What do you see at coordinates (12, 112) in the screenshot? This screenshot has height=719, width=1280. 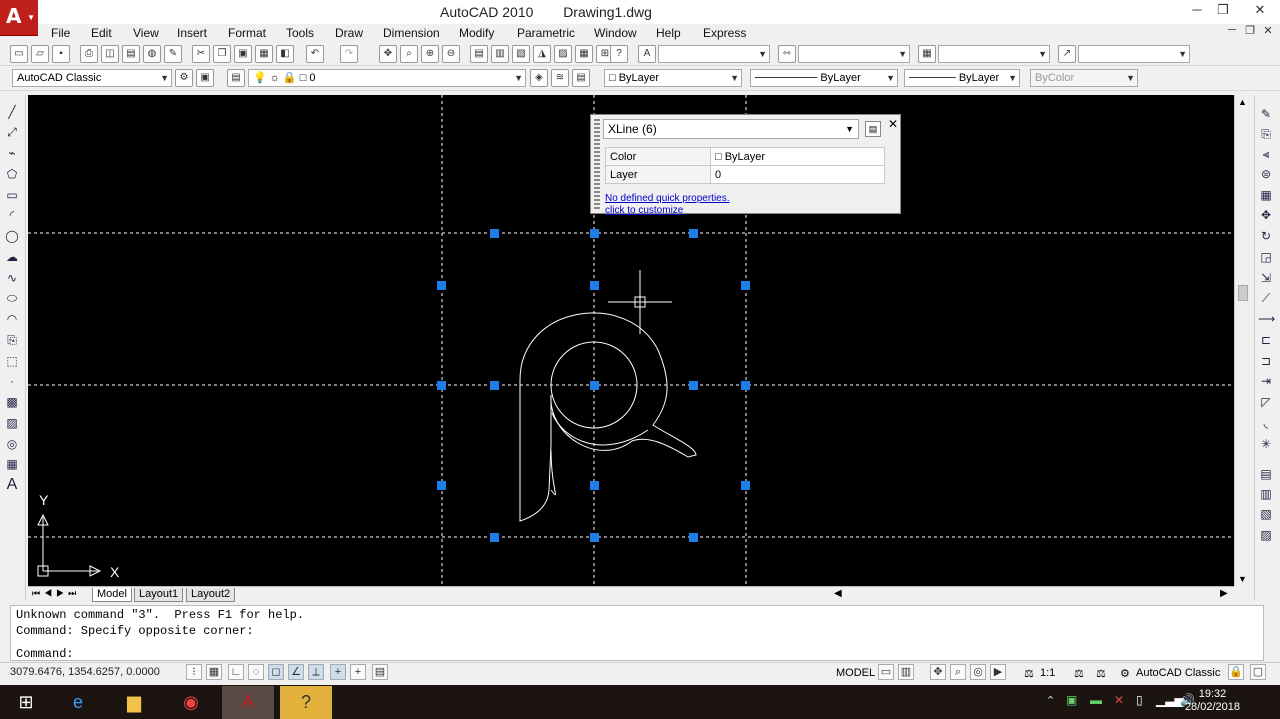 I see `line-icon: ╱` at bounding box center [12, 112].